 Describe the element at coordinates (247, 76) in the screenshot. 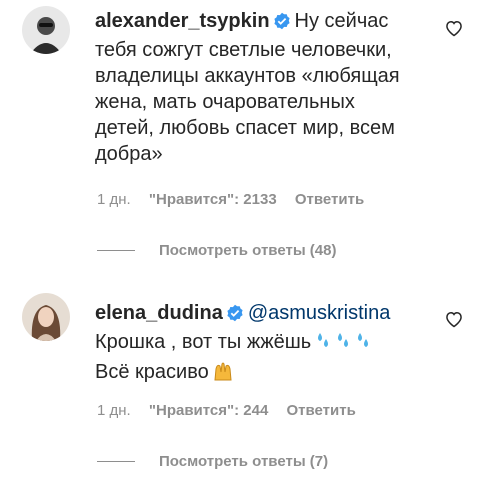

I see `comment-line: владелицы аккаунтов «любящая` at that location.